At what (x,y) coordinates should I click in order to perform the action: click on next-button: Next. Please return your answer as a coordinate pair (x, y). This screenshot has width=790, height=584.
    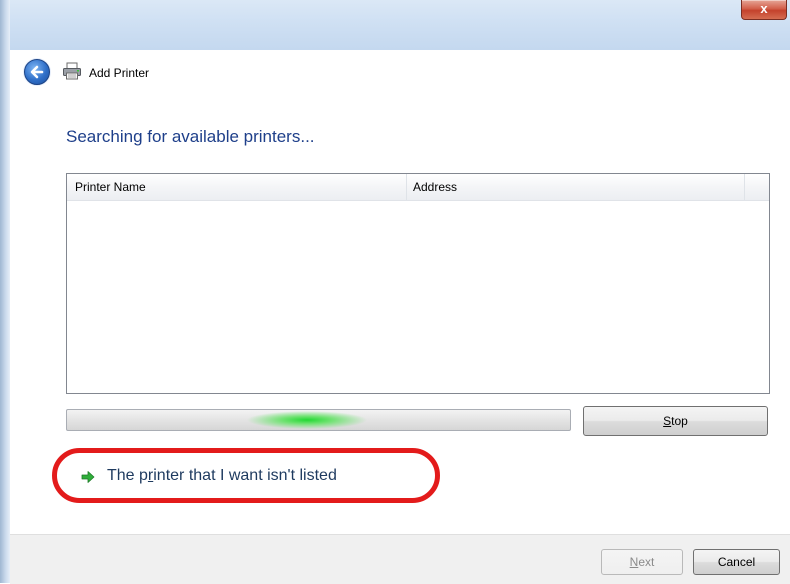
    Looking at the image, I should click on (642, 562).